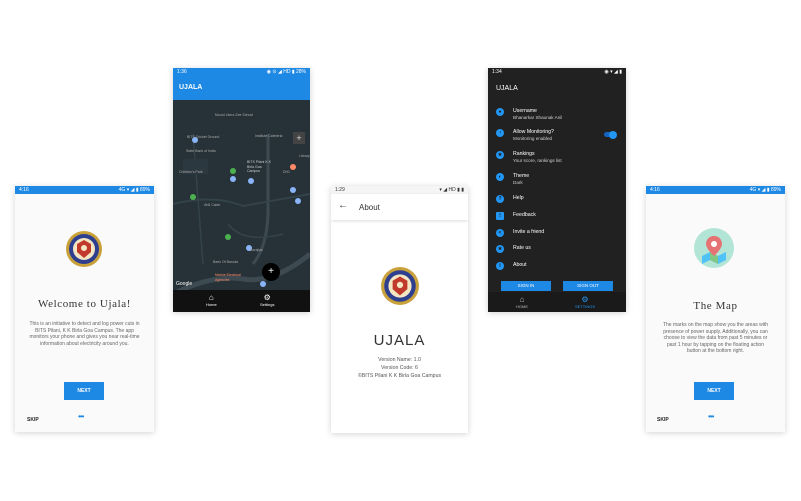 Image resolution: width=801 pixels, height=501 pixels. I want to click on setting-sub: Monitoring enabled, so click(533, 138).